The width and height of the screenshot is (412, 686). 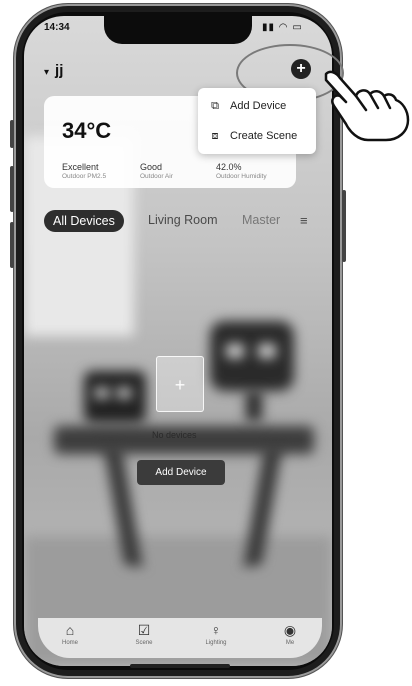 I want to click on volume-down-button, so click(x=12, y=245).